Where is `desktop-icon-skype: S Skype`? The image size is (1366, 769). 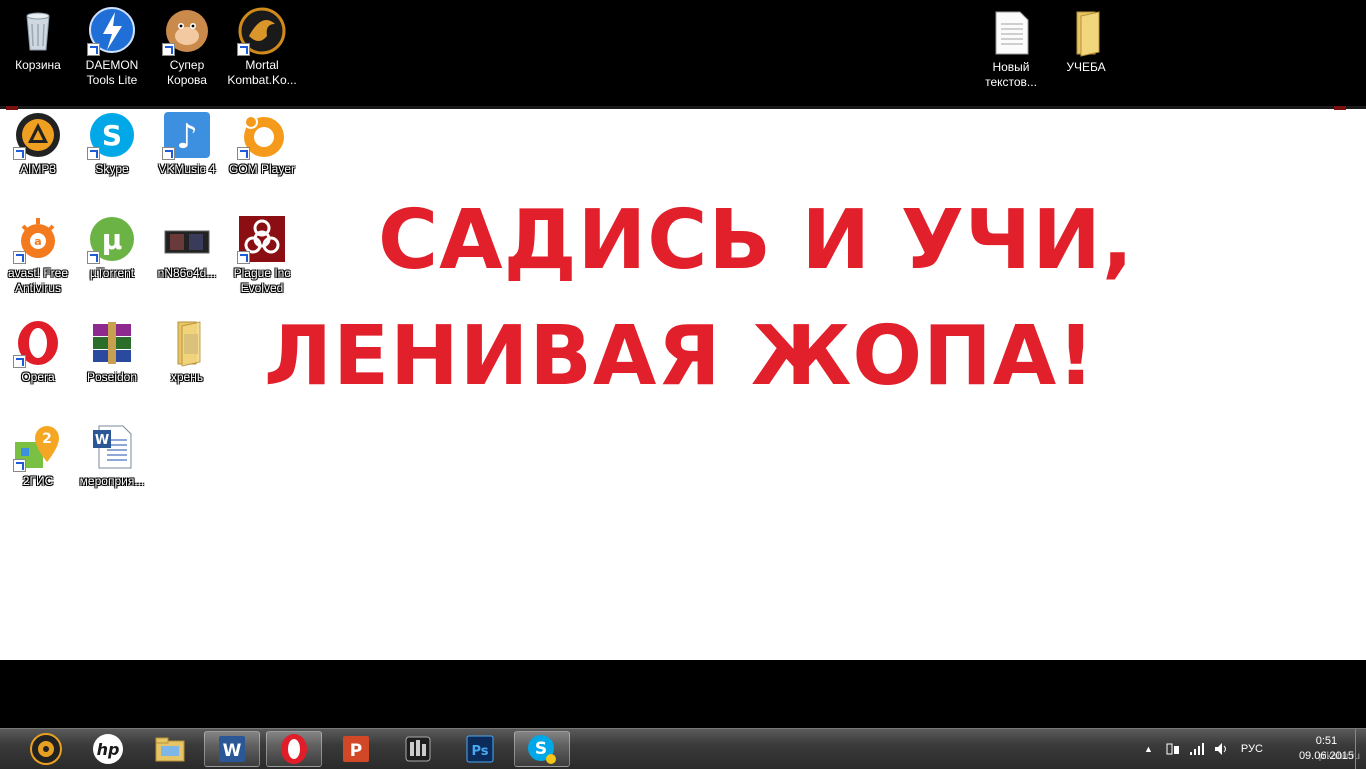 desktop-icon-skype: S Skype is located at coordinates (112, 143).